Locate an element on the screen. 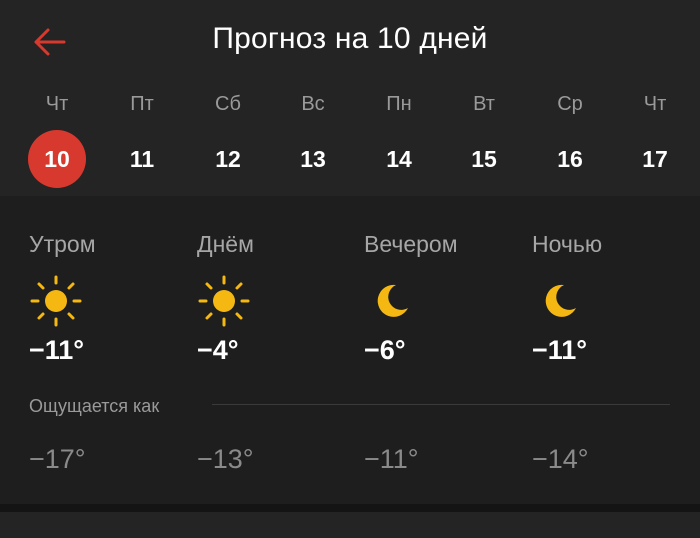  day-item: Чт 17 is located at coordinates (655, 136).